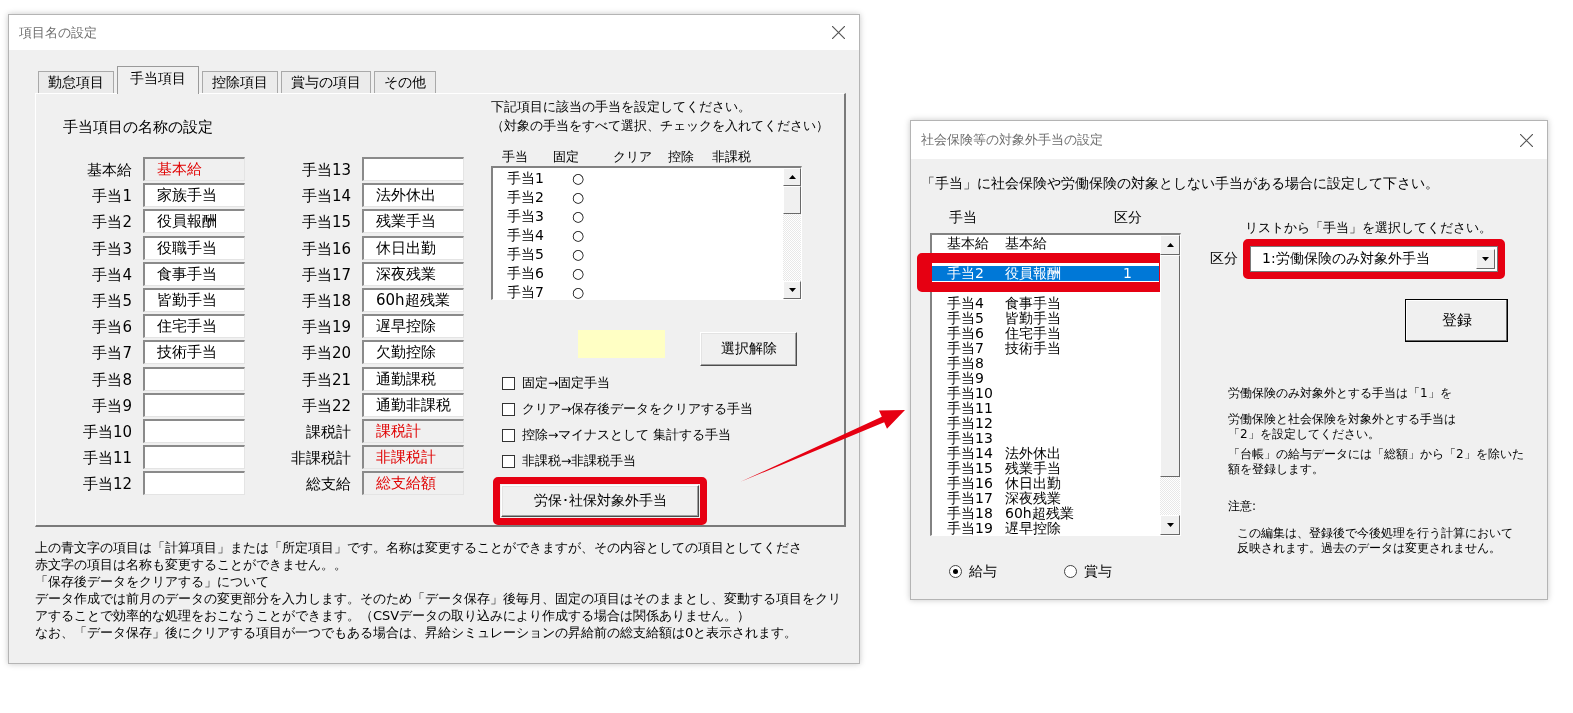 This screenshot has height=713, width=1573. Describe the element at coordinates (111, 223) in the screenshot. I see `field-label: 手当2` at that location.